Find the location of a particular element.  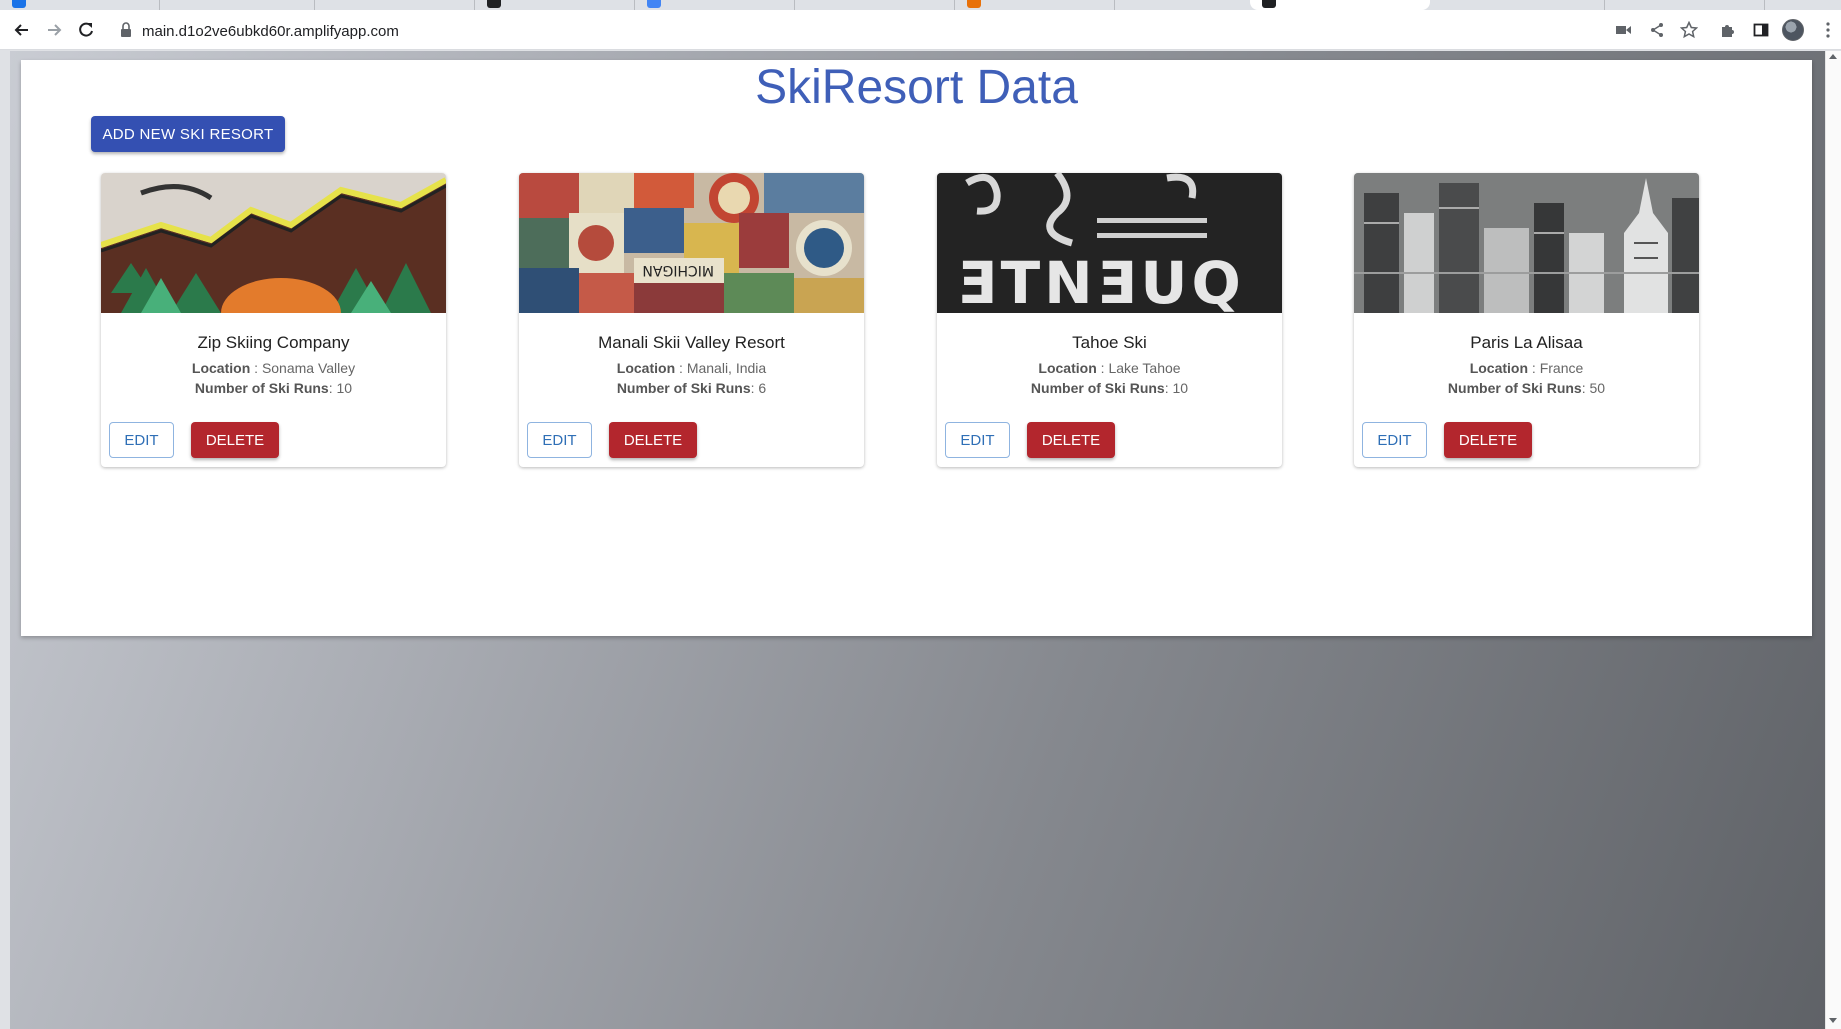

resort-name: Zip Skiing Company is located at coordinates (273, 342).